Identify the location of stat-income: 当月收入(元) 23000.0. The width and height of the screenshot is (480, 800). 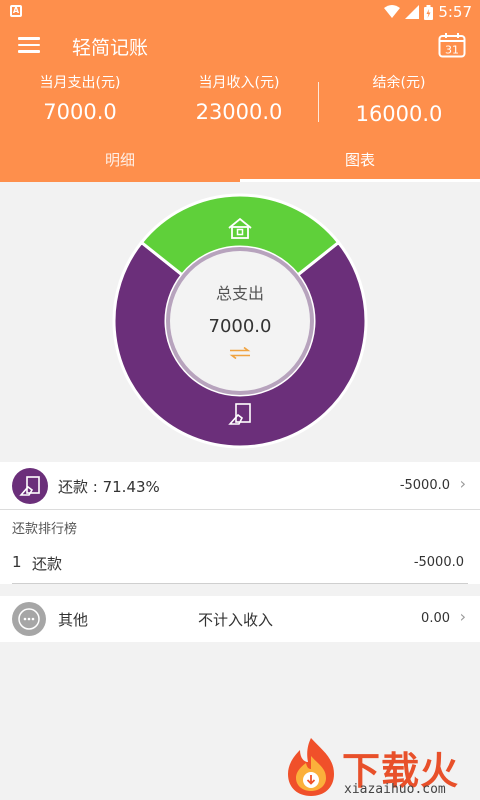
(239, 98).